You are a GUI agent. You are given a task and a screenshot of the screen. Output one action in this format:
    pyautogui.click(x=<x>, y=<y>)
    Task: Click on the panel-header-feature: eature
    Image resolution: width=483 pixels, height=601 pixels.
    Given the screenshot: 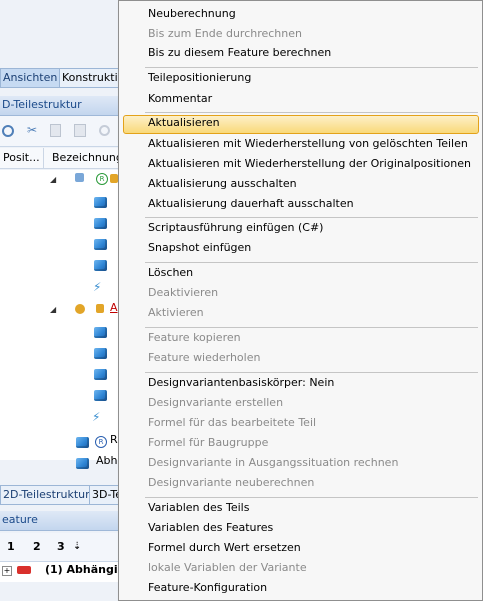 What is the action you would take?
    pyautogui.click(x=61, y=521)
    